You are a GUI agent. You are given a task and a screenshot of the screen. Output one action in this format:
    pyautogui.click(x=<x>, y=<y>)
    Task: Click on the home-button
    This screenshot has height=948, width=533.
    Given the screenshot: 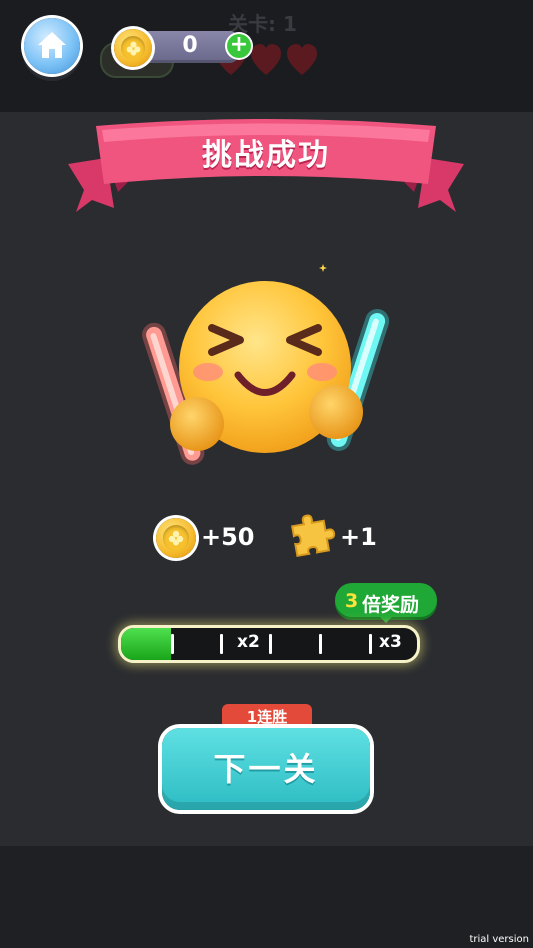 What is the action you would take?
    pyautogui.click(x=52, y=46)
    